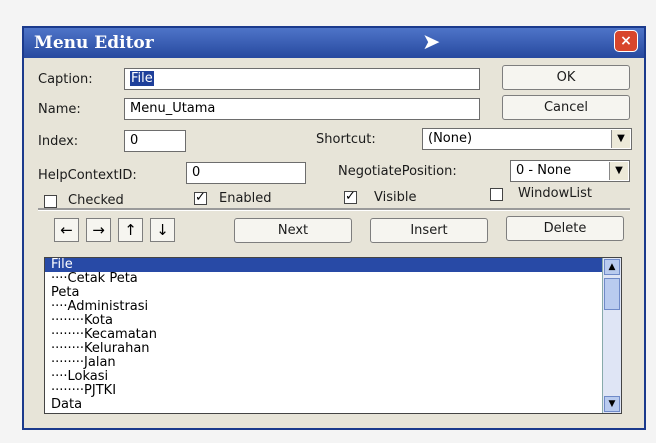 This screenshot has height=443, width=656. What do you see at coordinates (66, 230) in the screenshot?
I see `arrow-left-button: ←` at bounding box center [66, 230].